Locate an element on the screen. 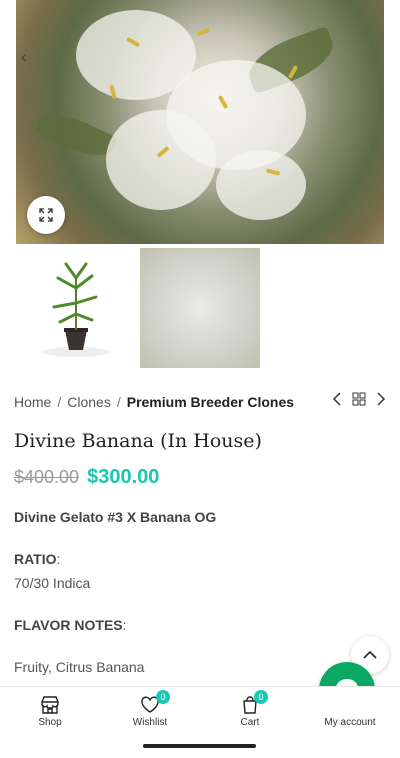 This screenshot has width=400, height=758. breadcrumb-home-link: Home is located at coordinates (32, 402).